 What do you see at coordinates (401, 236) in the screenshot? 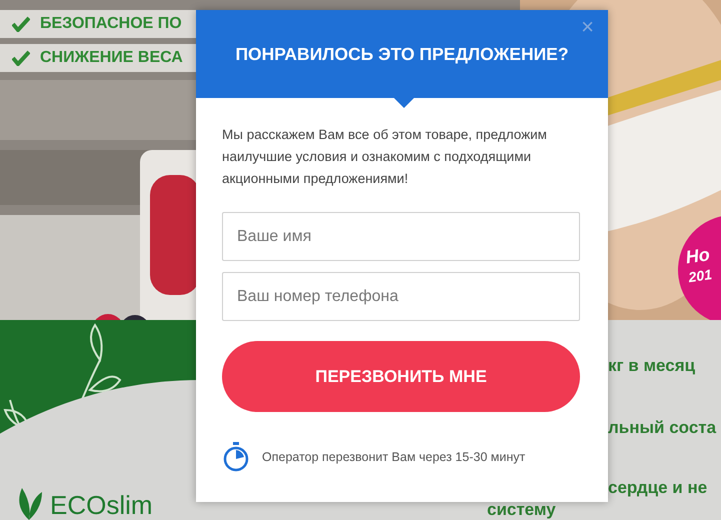
I see `input-field: Ваше имя` at bounding box center [401, 236].